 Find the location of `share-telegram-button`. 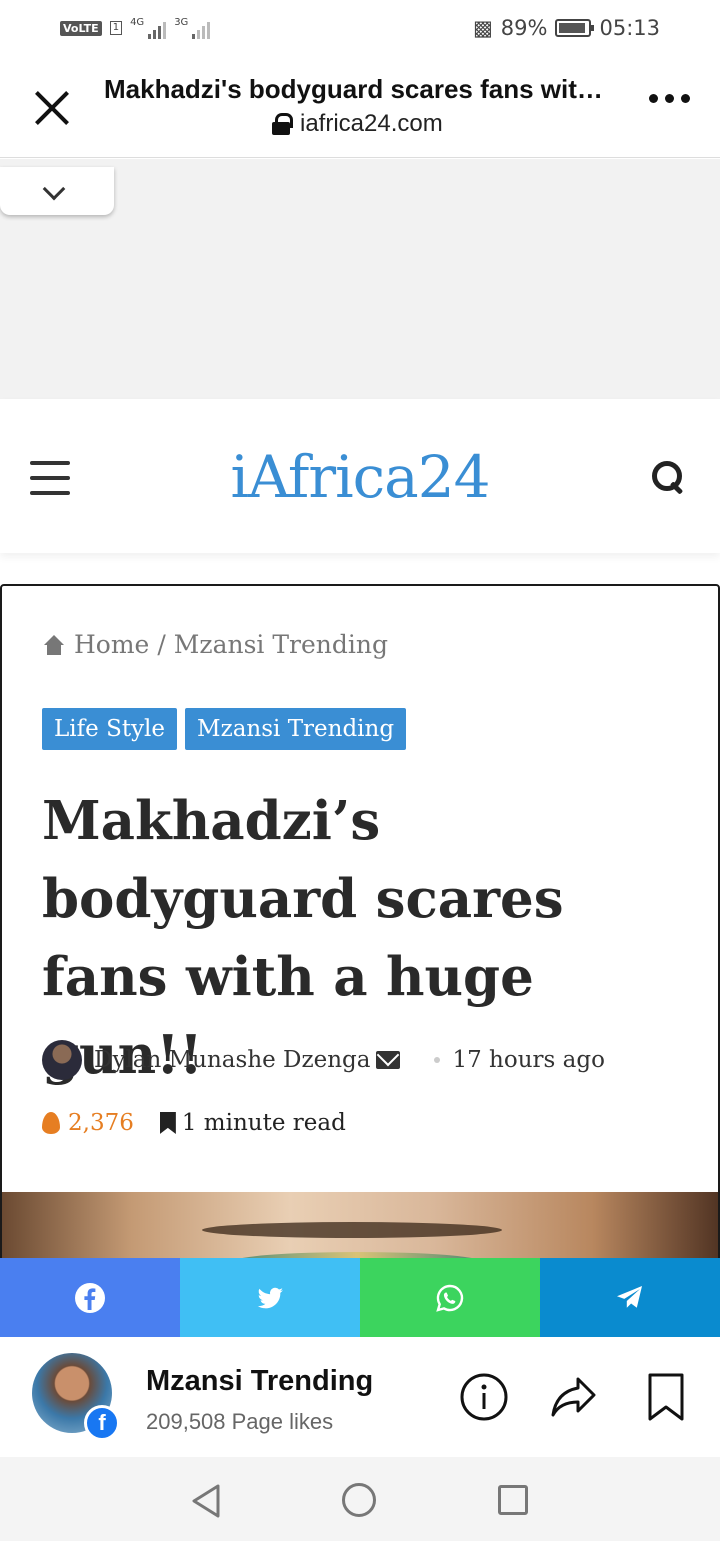

share-telegram-button is located at coordinates (630, 1297).